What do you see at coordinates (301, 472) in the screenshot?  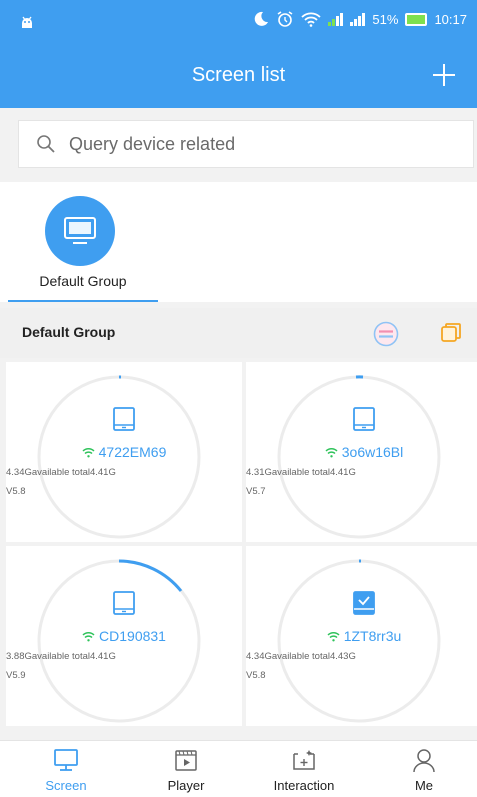 I see `device-storage: 4.31Gavailable total4.41G` at bounding box center [301, 472].